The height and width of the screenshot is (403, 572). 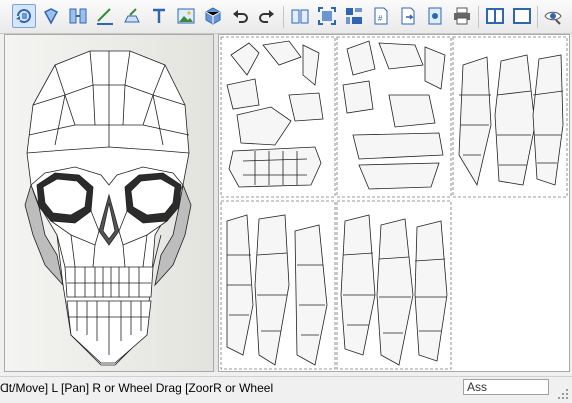 I want to click on single-view-button, so click(x=522, y=16).